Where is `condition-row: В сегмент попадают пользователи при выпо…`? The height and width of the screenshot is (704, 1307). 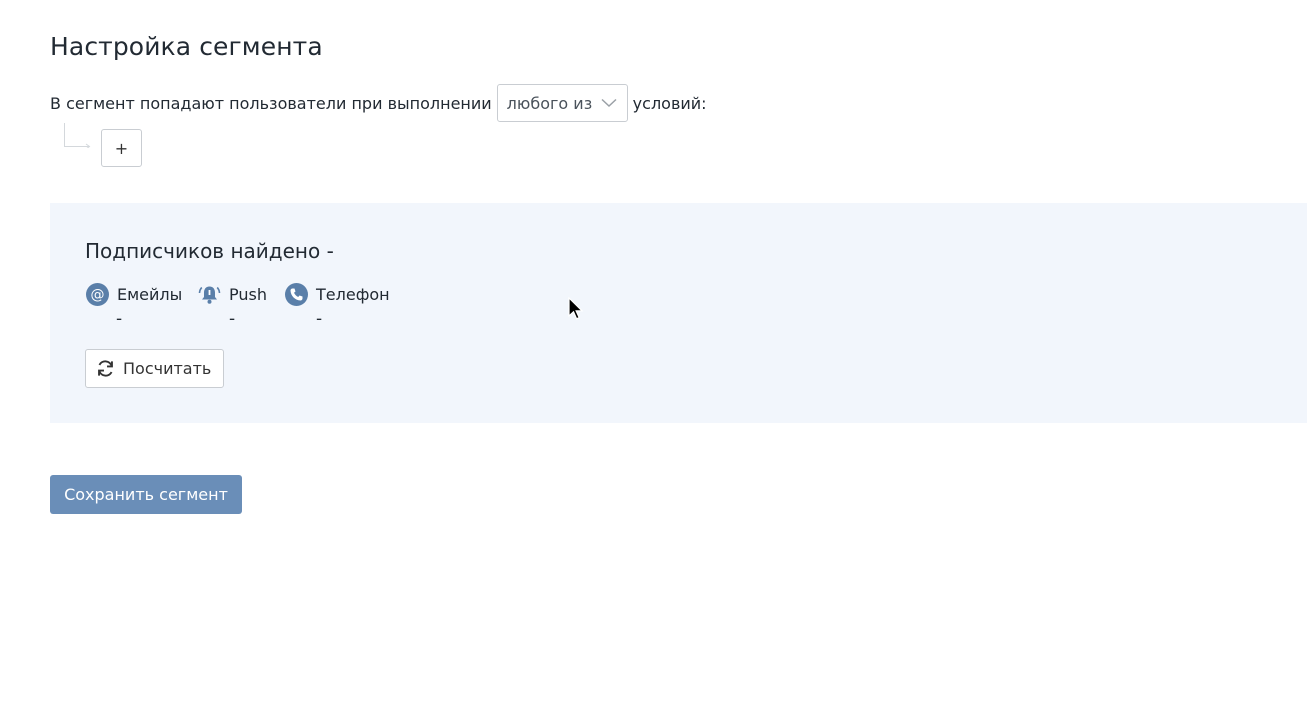
condition-row: В сегмент попадают пользователи при выпо… is located at coordinates (378, 103).